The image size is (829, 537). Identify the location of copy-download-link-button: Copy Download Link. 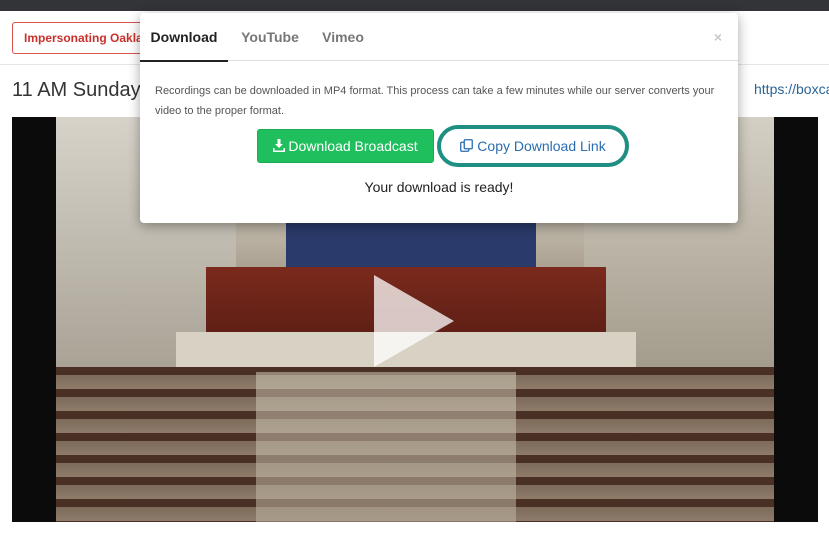
(533, 146).